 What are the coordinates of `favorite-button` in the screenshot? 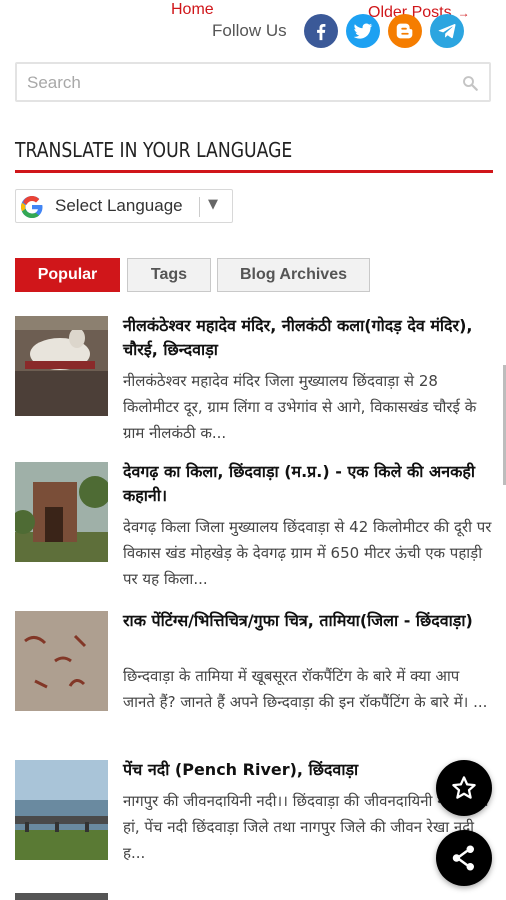 It's located at (464, 788).